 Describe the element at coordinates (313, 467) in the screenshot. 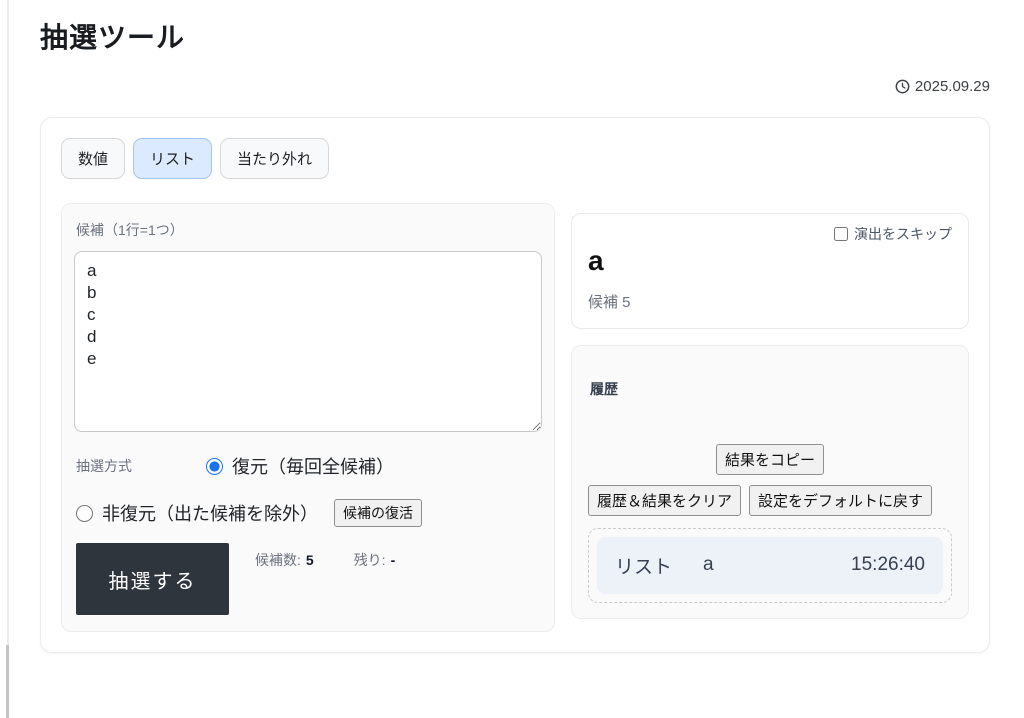

I see `radio-with-replacement-label: 復元（毎回全候補）` at that location.